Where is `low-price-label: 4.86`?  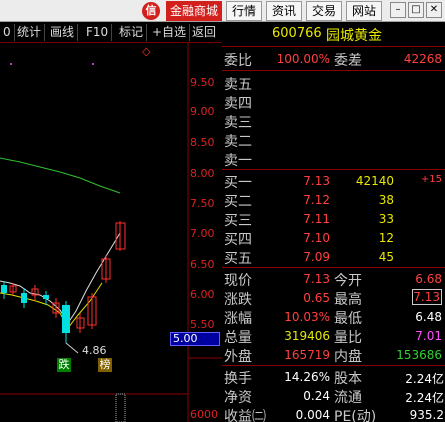
low-price-label: 4.86 is located at coordinates (94, 350).